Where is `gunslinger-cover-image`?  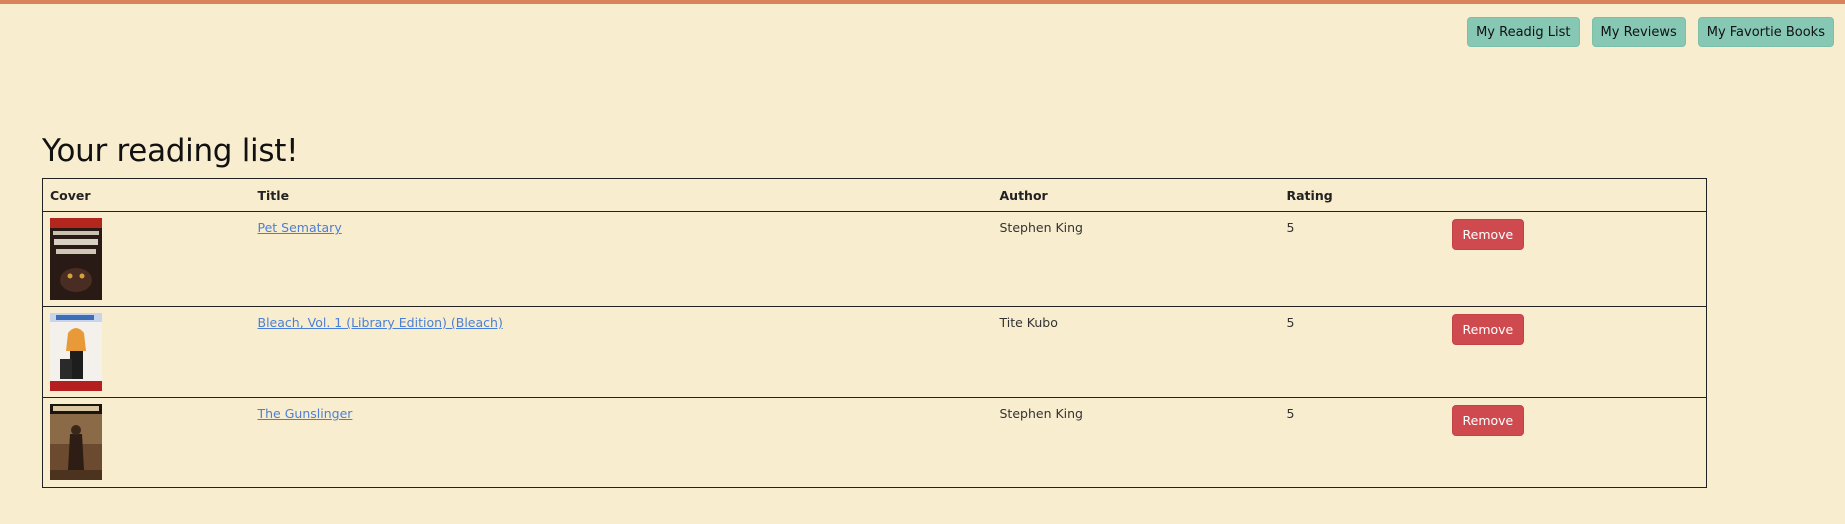
gunslinger-cover-image is located at coordinates (76, 442).